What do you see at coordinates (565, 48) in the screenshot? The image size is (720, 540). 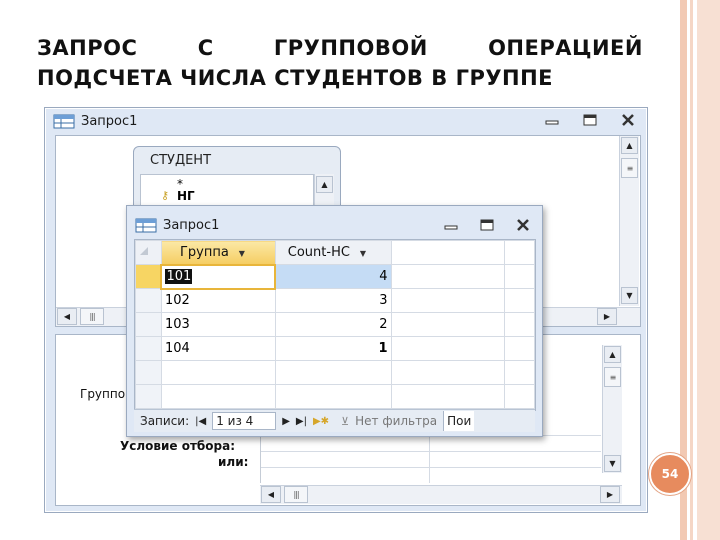 I see `title-word: ОПЕРАЦИЕЙ` at bounding box center [565, 48].